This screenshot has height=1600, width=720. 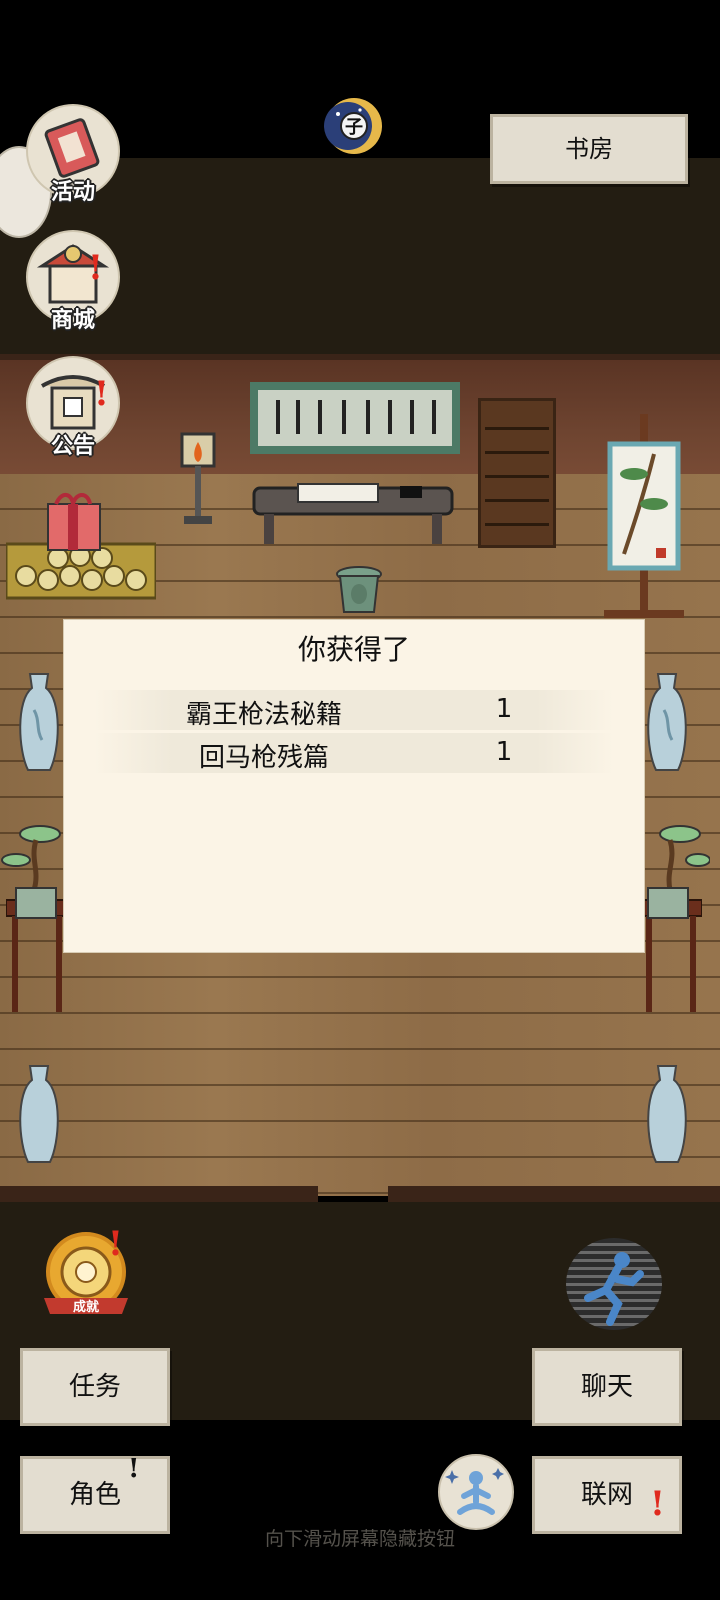 What do you see at coordinates (355, 418) in the screenshot?
I see `calligraphy-scroll` at bounding box center [355, 418].